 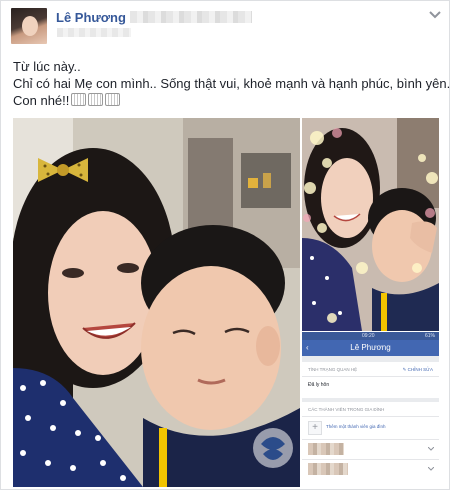 I want to click on blurred-timestamp, so click(x=94, y=32).